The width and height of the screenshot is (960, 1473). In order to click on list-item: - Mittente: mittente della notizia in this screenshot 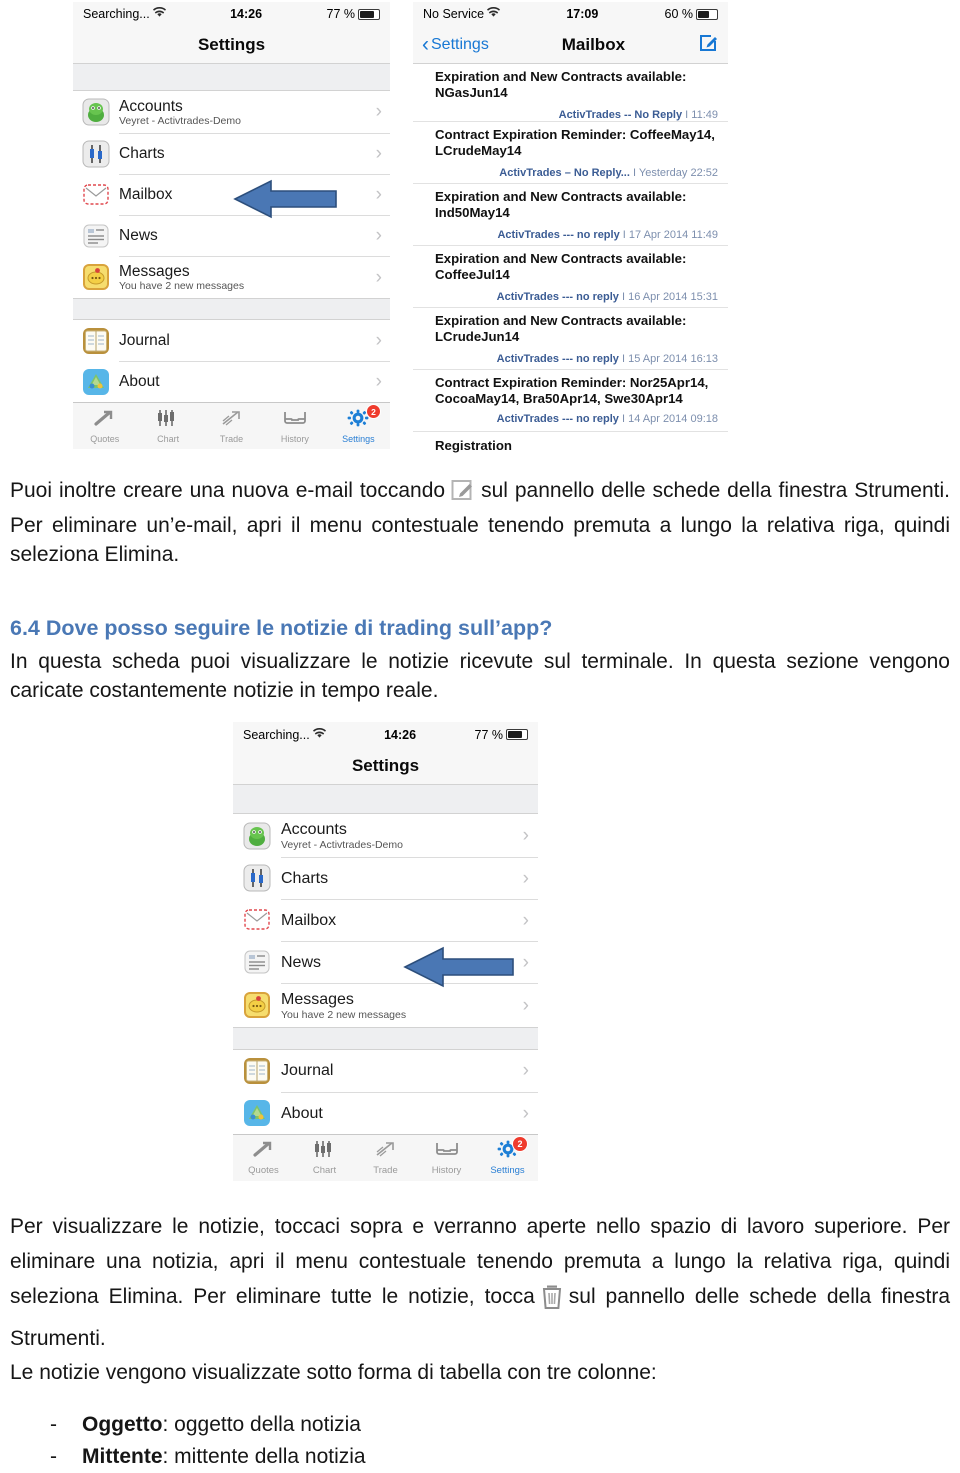, I will do `click(500, 1457)`.